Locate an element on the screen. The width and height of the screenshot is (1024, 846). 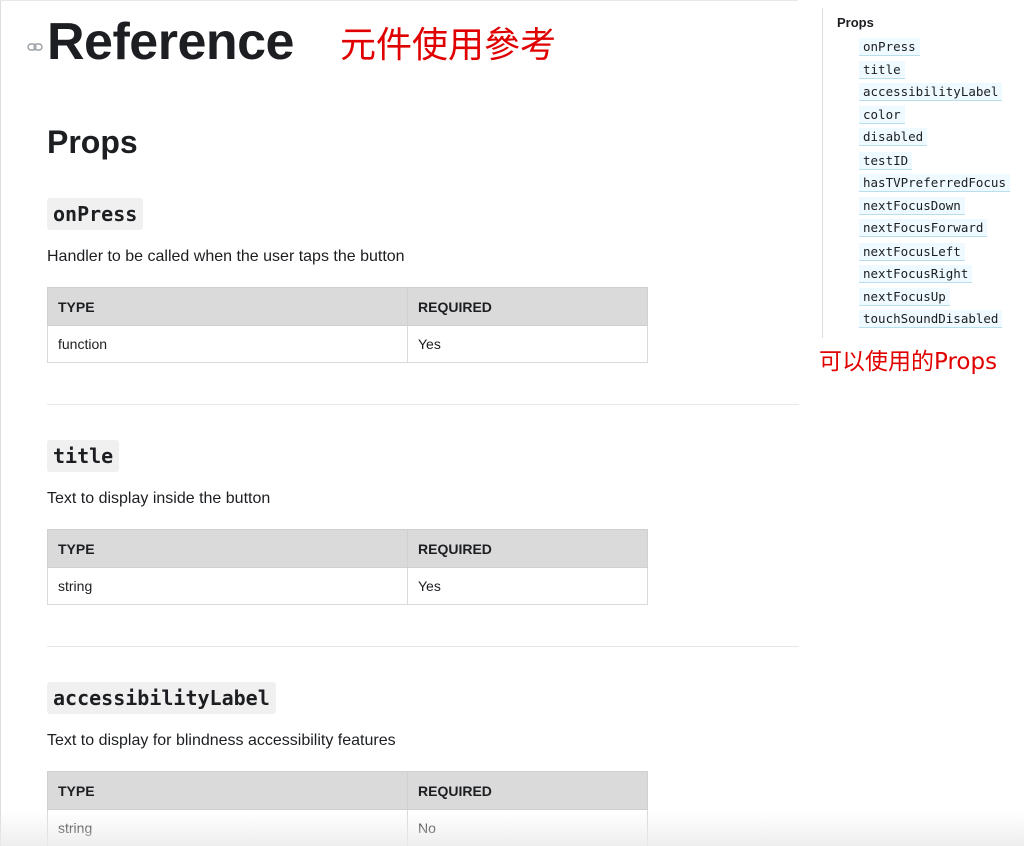
toc-item-onpress: onPress is located at coordinates (889, 47).